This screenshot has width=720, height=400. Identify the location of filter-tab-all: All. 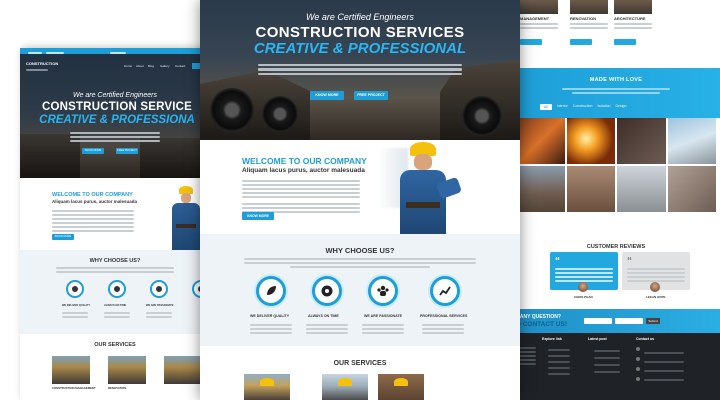
(546, 107).